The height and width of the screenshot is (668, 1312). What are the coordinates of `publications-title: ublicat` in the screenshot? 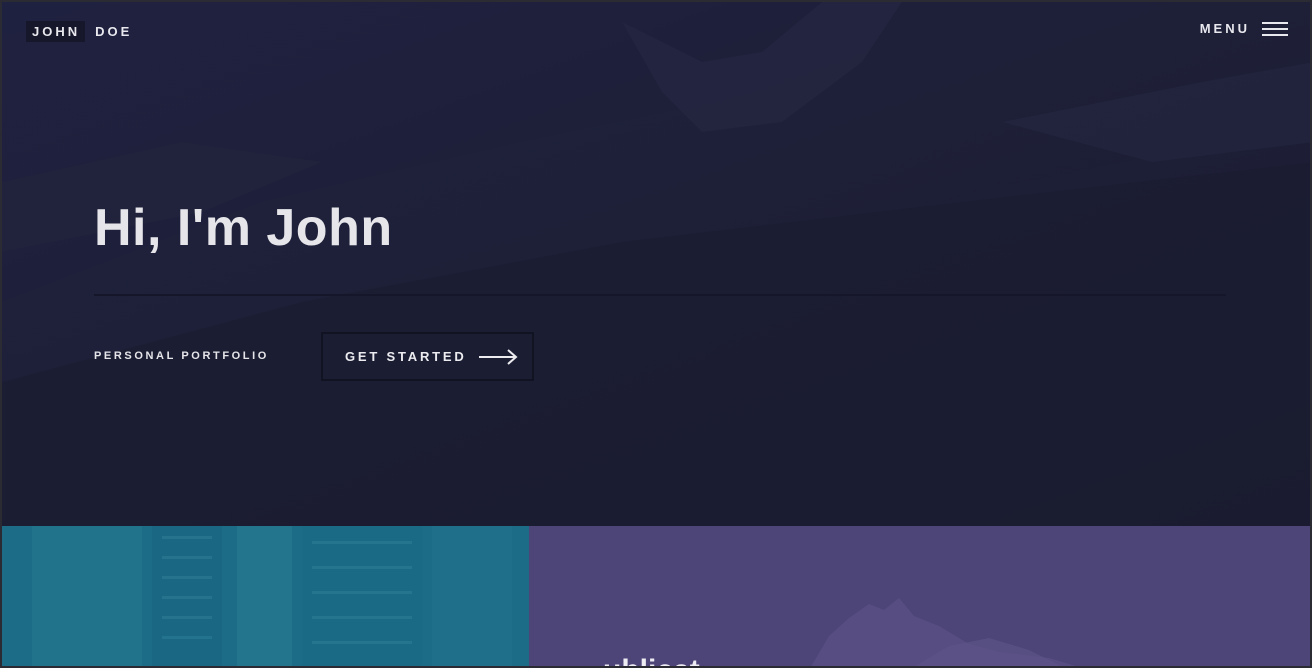 It's located at (651, 660).